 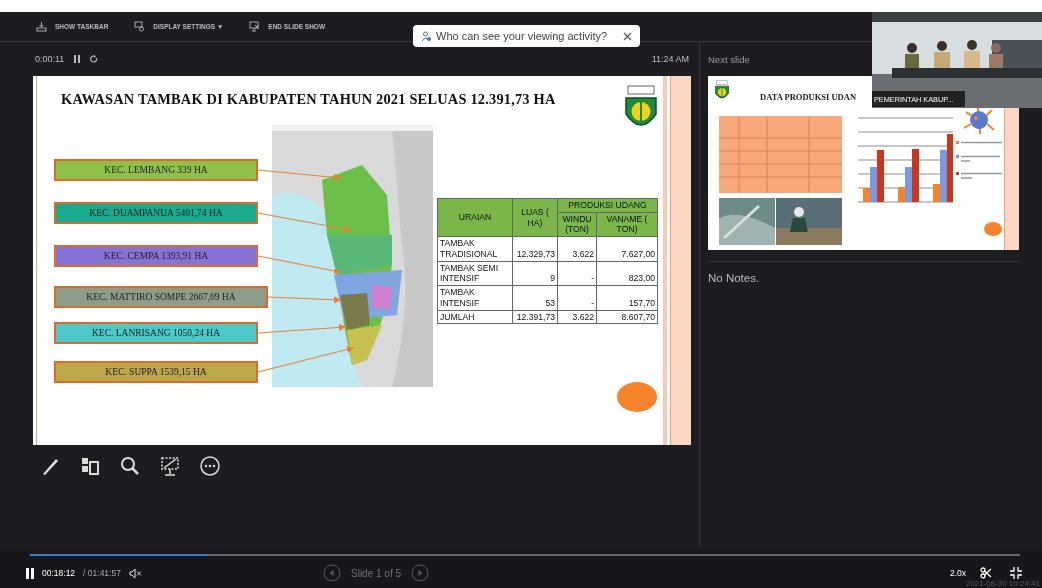 What do you see at coordinates (475, 317) in the screenshot?
I see `table-cell: JUMLAH` at bounding box center [475, 317].